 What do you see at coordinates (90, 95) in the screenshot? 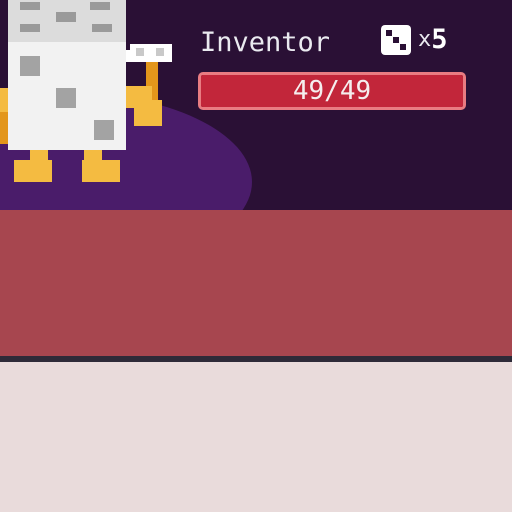
I see `inventor-sprite` at bounding box center [90, 95].